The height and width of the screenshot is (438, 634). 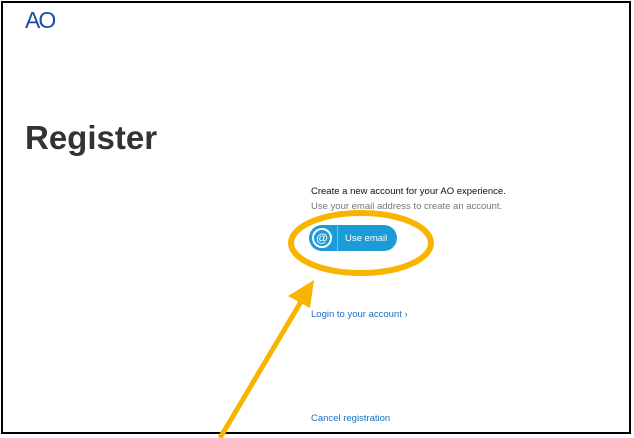 I want to click on cancel-registration-link: Cancel registration, so click(x=350, y=418).